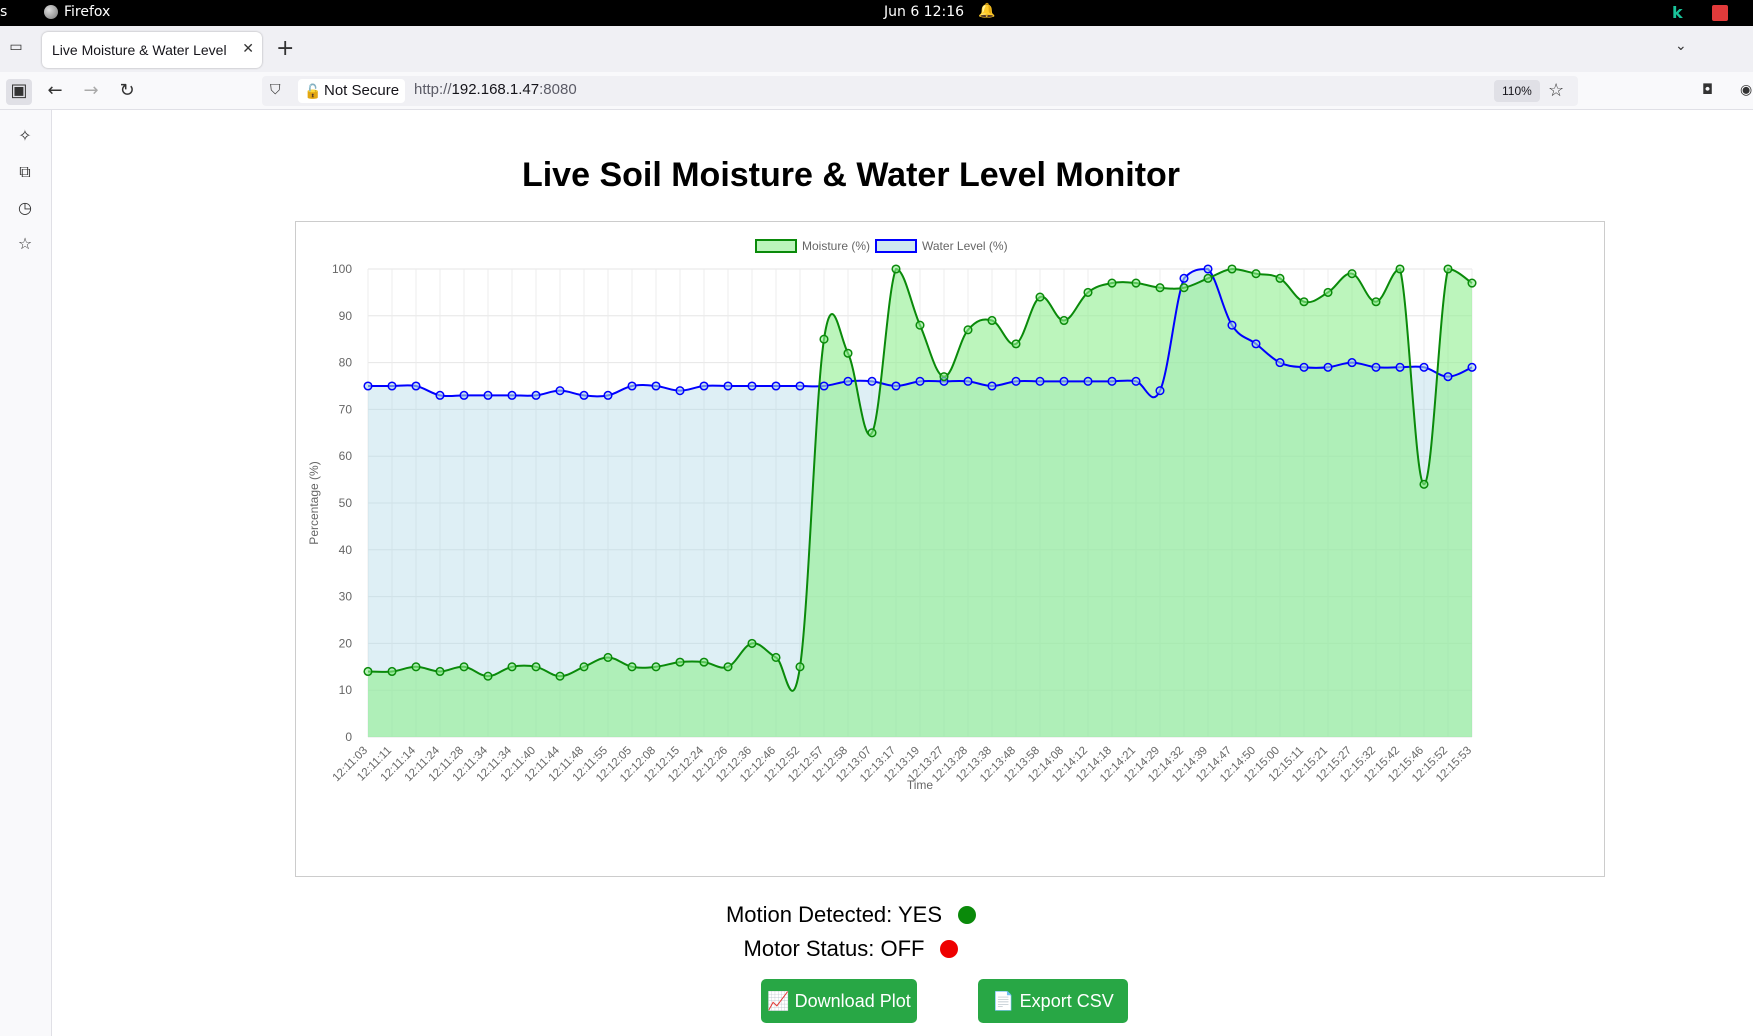 The height and width of the screenshot is (1036, 1753). What do you see at coordinates (3, 12) in the screenshot?
I see `activities-button: s` at bounding box center [3, 12].